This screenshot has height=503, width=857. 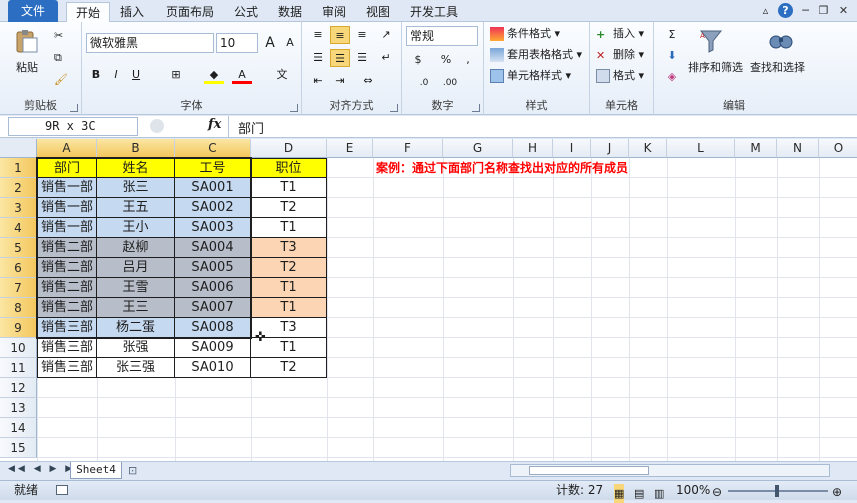 What do you see at coordinates (214, 124) in the screenshot?
I see `insert-function-icon: fx` at bounding box center [214, 124].